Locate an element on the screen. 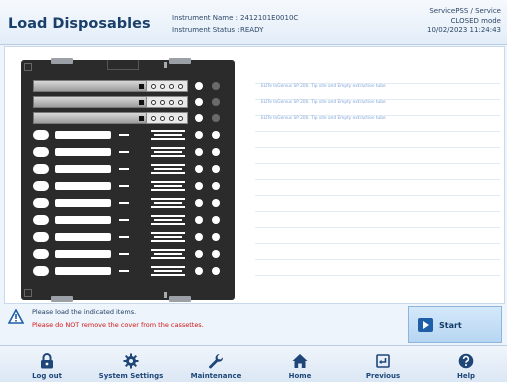 The height and width of the screenshot is (382, 507). nav-log-out-label: Log out is located at coordinates (47, 376).